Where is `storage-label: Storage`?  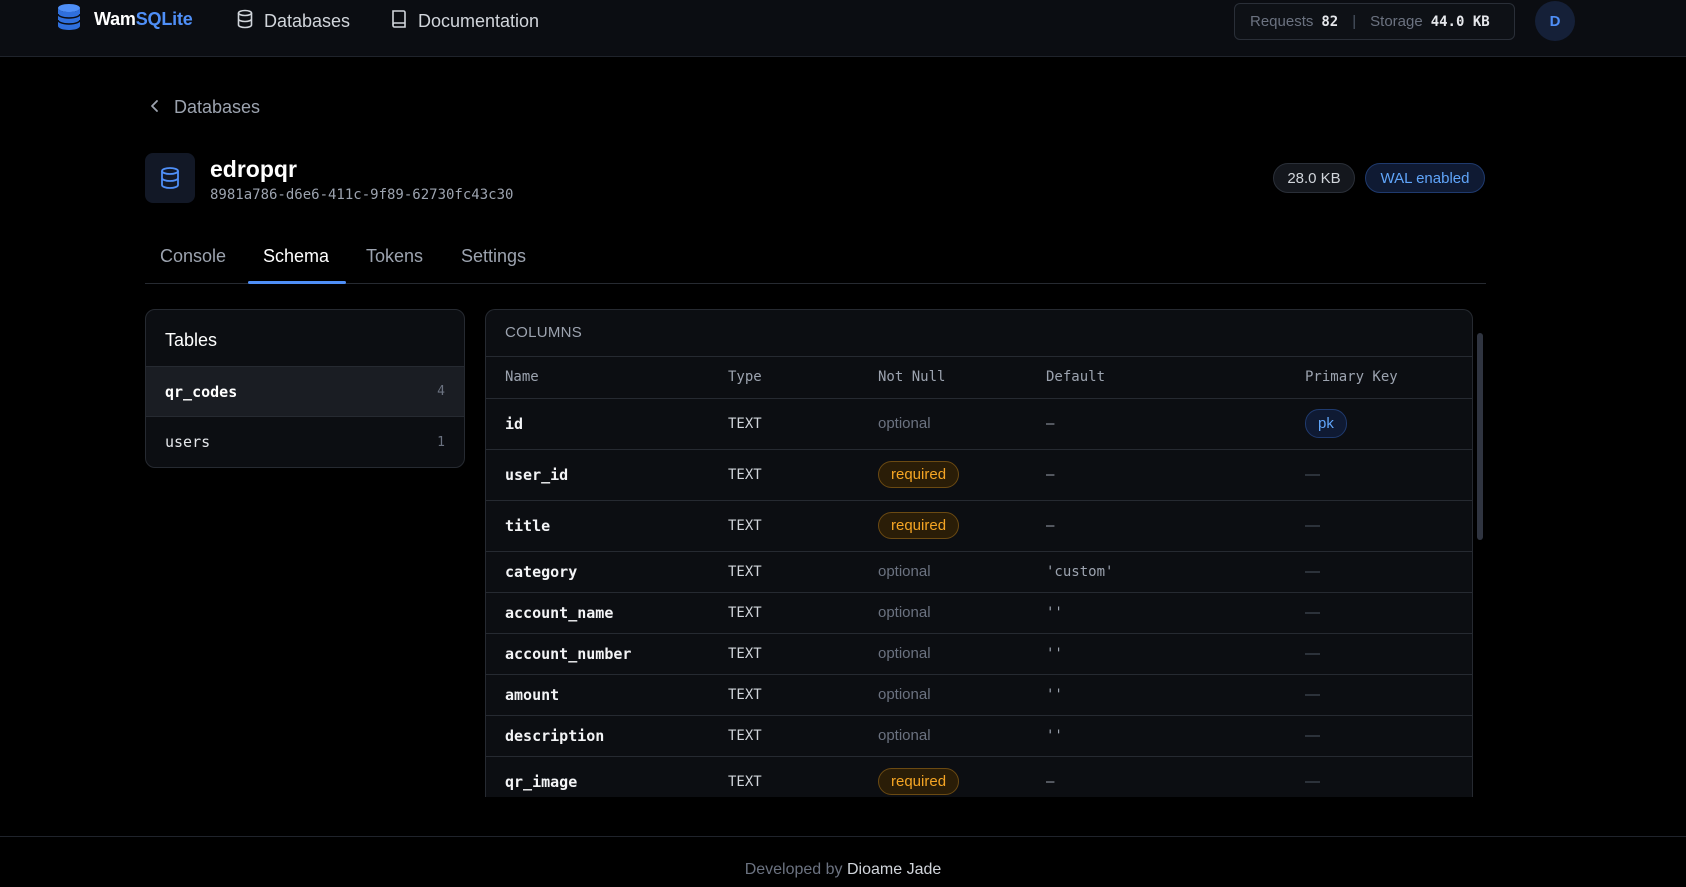
storage-label: Storage is located at coordinates (1396, 21).